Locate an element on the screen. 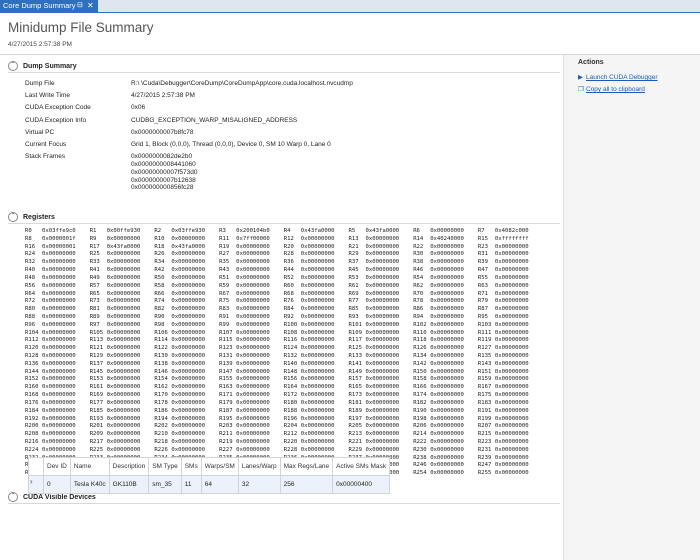 The width and height of the screenshot is (700, 560). register-name: R59 is located at coordinates (224, 285).